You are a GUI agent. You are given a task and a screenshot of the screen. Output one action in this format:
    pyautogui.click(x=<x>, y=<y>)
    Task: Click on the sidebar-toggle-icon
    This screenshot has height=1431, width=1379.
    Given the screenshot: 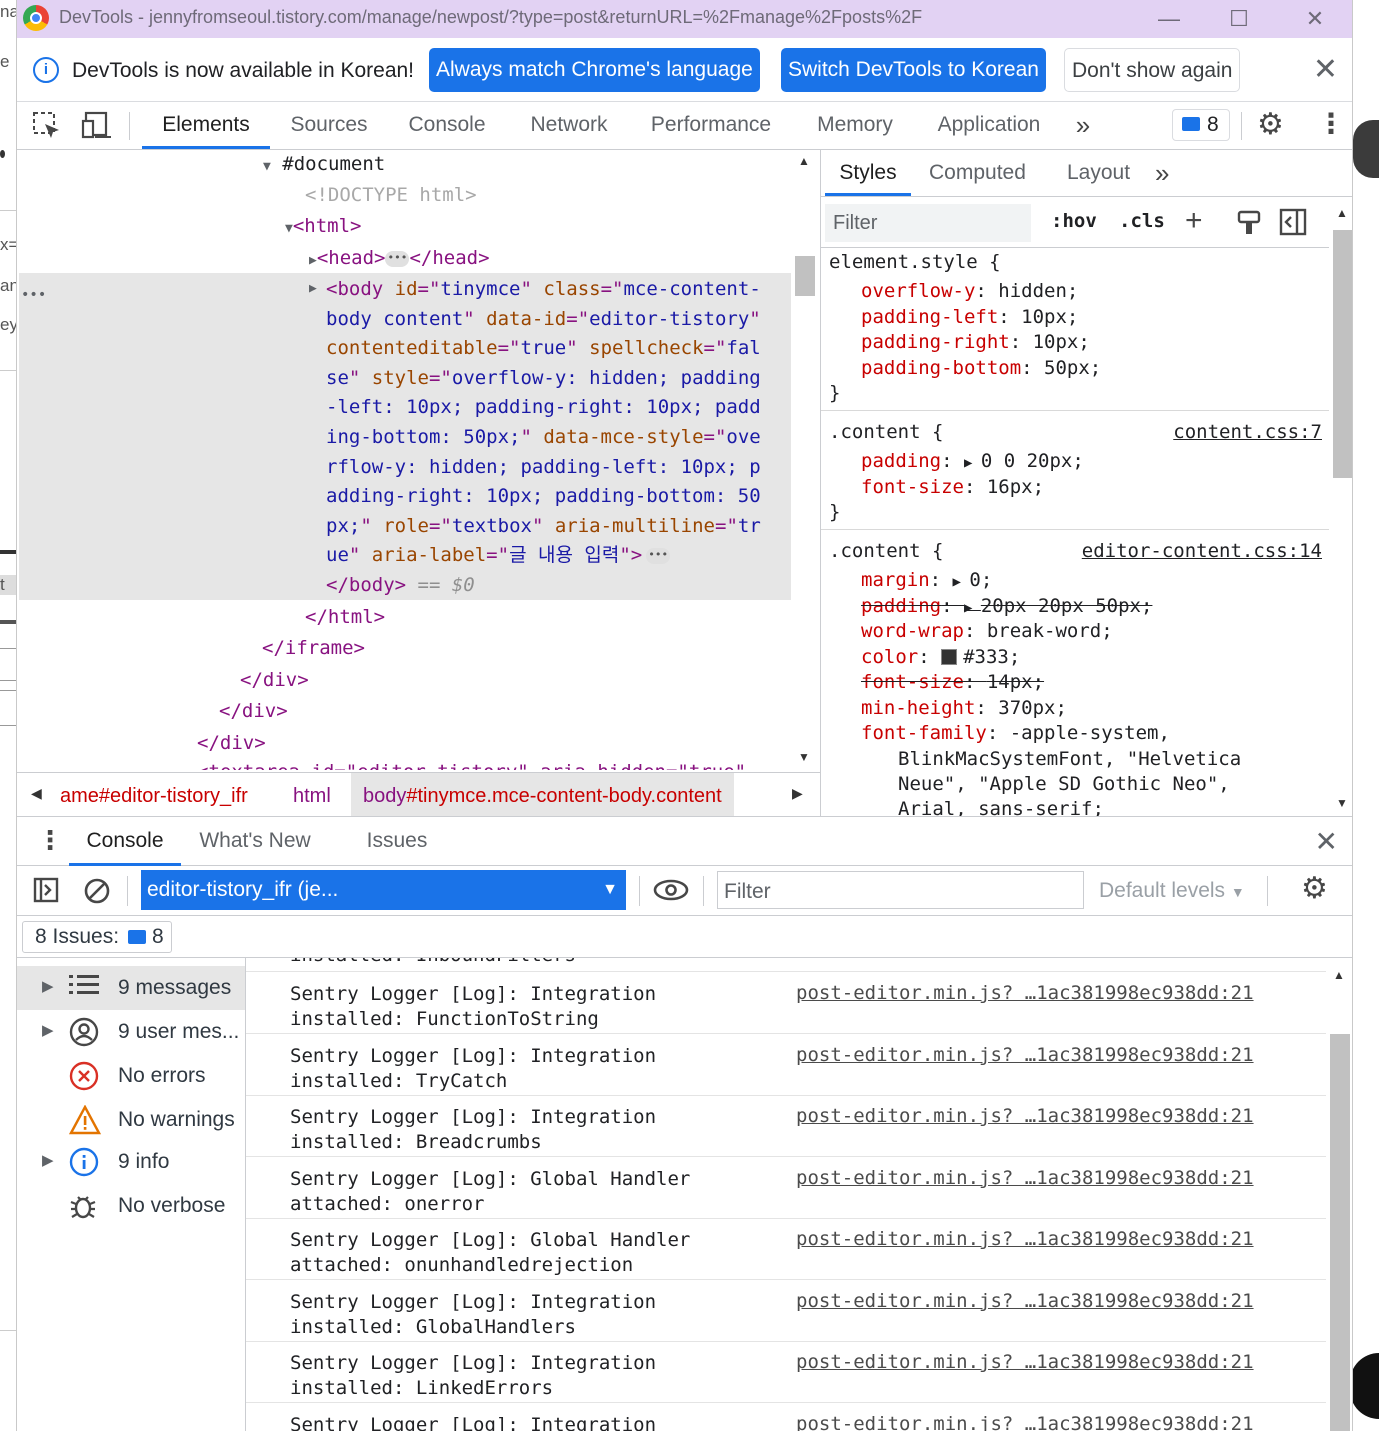 What is the action you would take?
    pyautogui.click(x=46, y=890)
    